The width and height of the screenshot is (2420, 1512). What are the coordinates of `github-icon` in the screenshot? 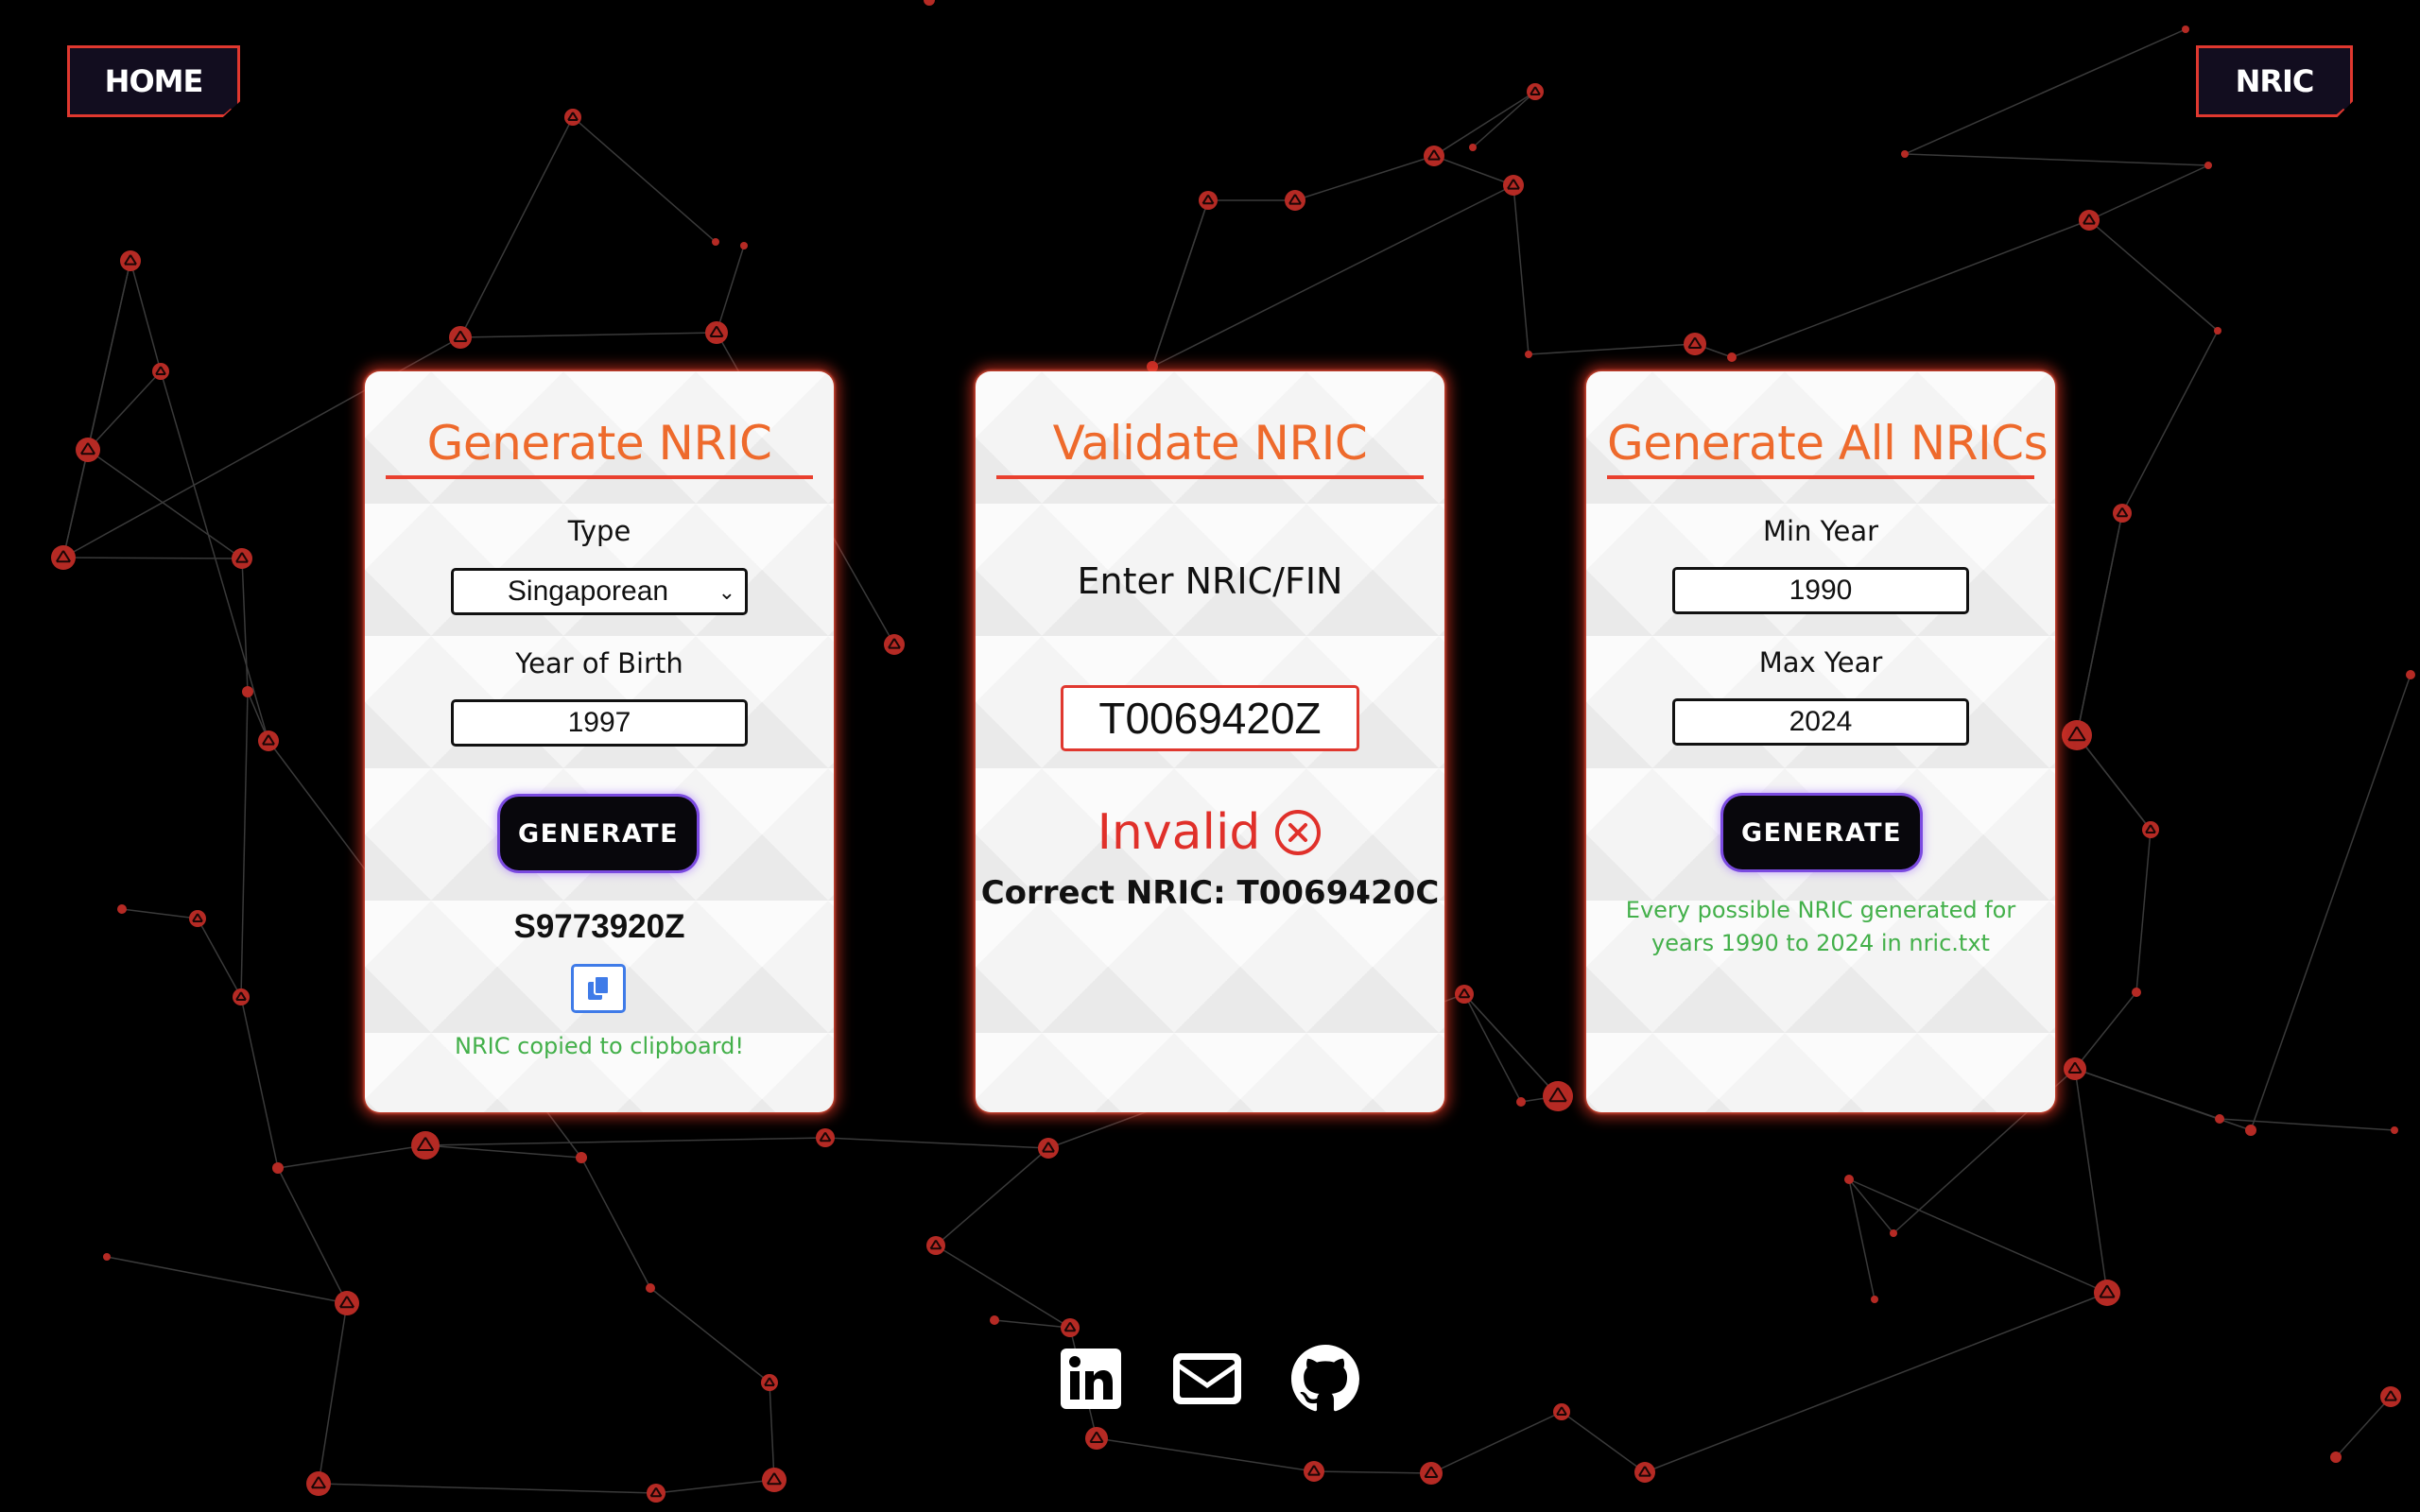 It's located at (1325, 1378).